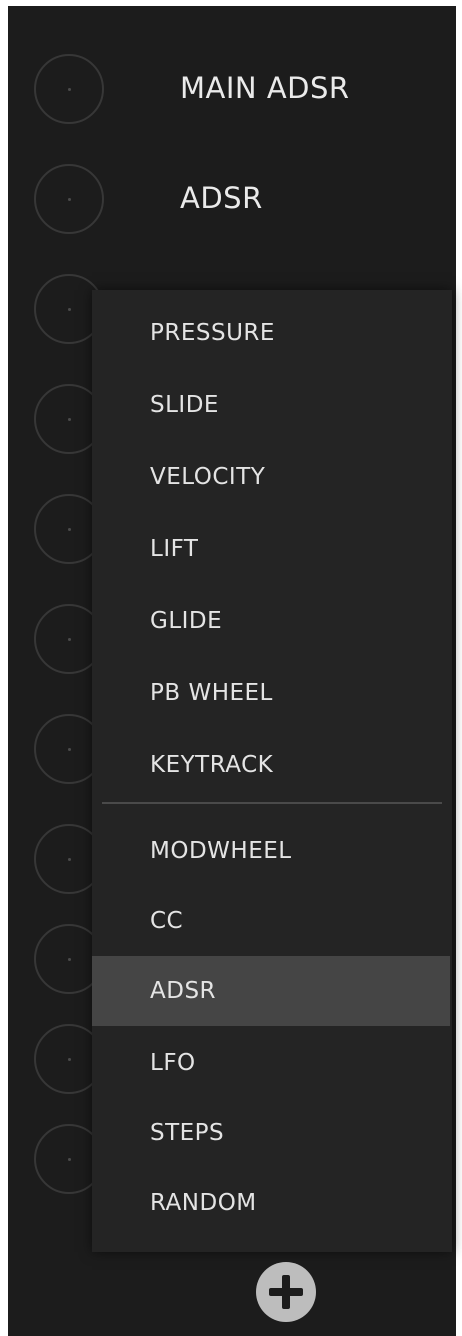 The height and width of the screenshot is (1336, 462). Describe the element at coordinates (271, 991) in the screenshot. I see `menu-item-adsr: ADSR` at that location.